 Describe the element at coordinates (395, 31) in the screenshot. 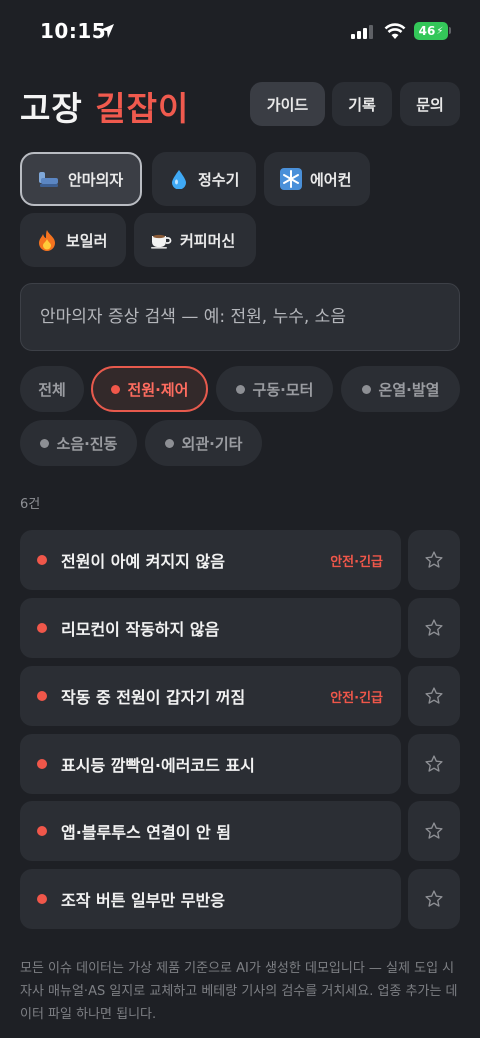

I see `wifi-icon` at that location.